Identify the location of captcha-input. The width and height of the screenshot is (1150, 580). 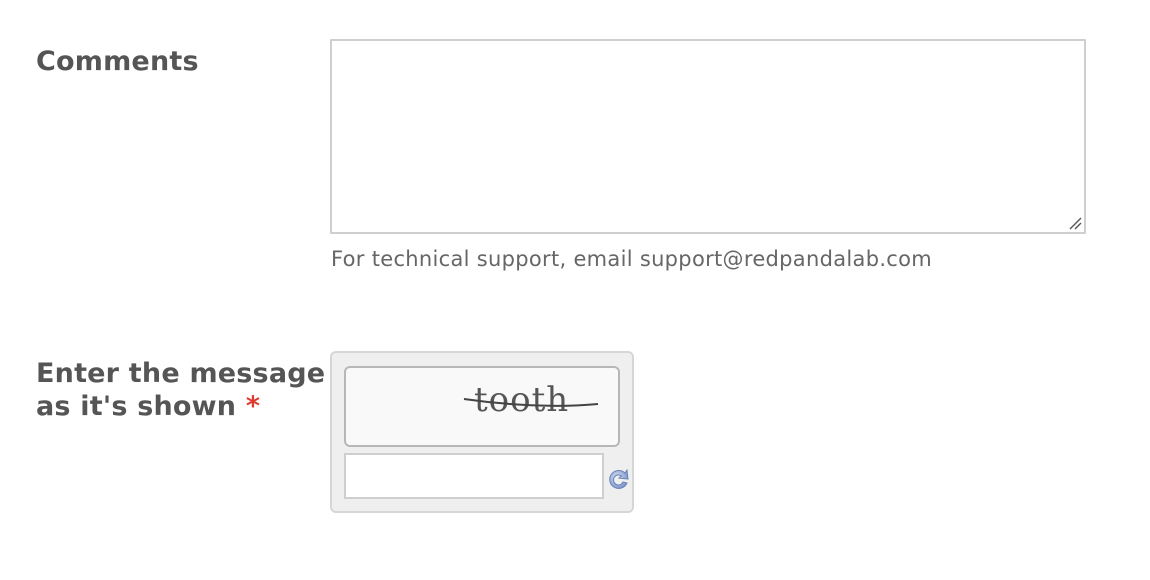
(474, 476).